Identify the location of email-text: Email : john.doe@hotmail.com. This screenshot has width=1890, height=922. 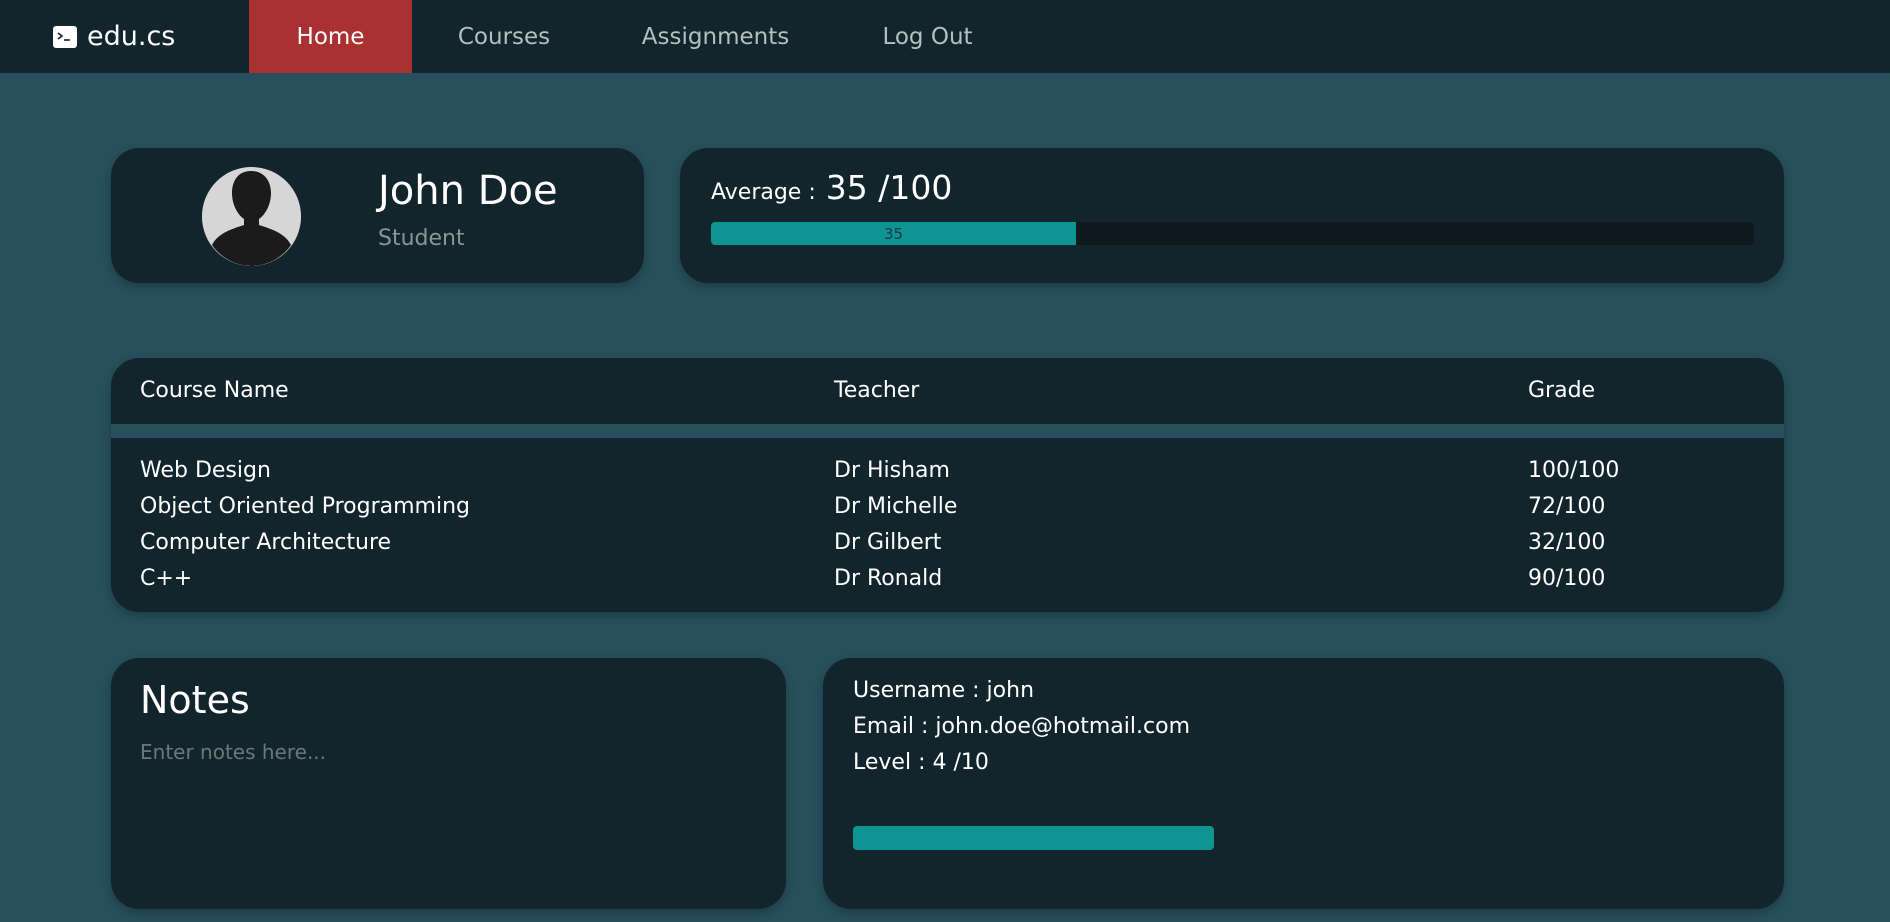
(1021, 726).